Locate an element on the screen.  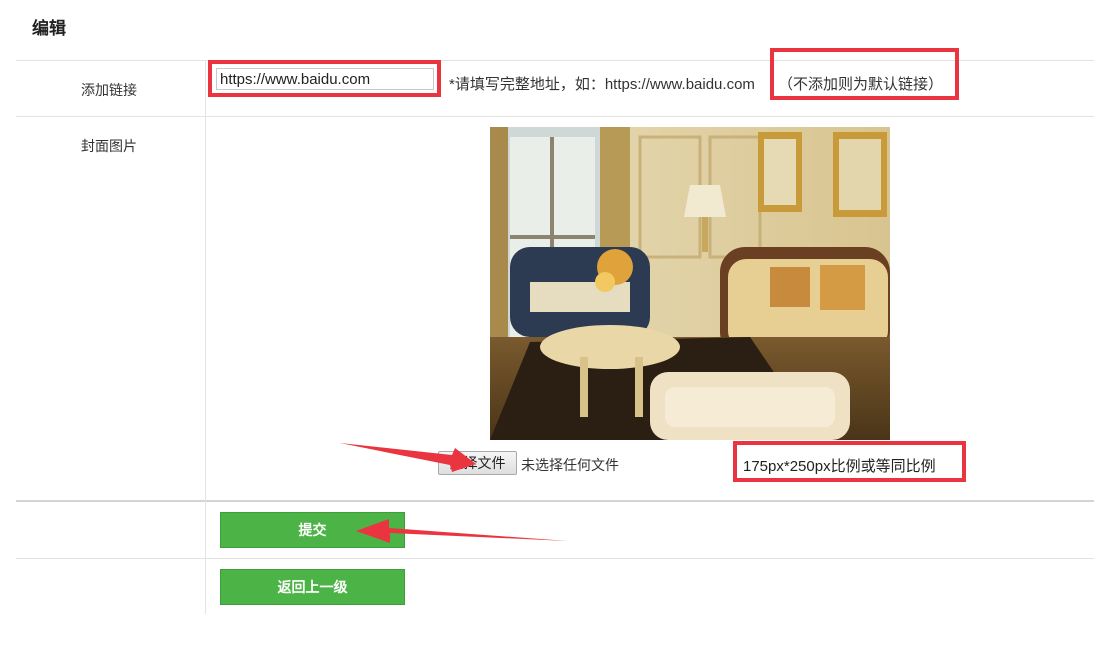
submit-button: 提交 is located at coordinates (312, 530).